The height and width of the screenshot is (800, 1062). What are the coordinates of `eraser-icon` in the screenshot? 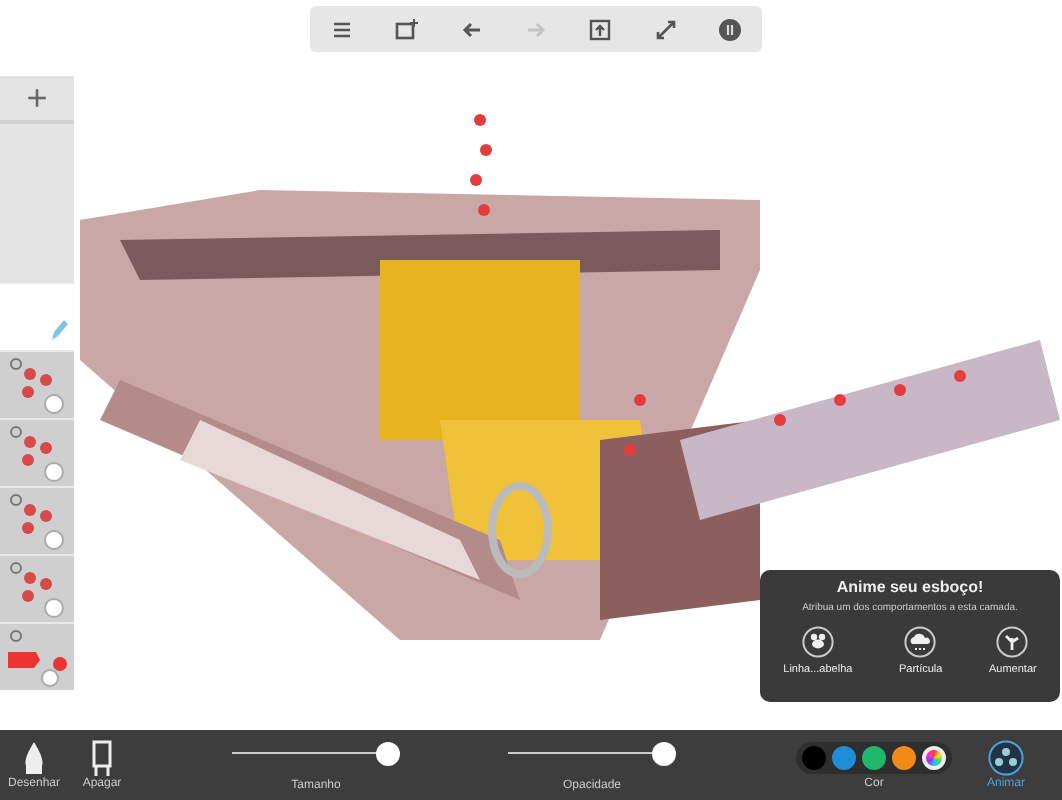 It's located at (102, 758).